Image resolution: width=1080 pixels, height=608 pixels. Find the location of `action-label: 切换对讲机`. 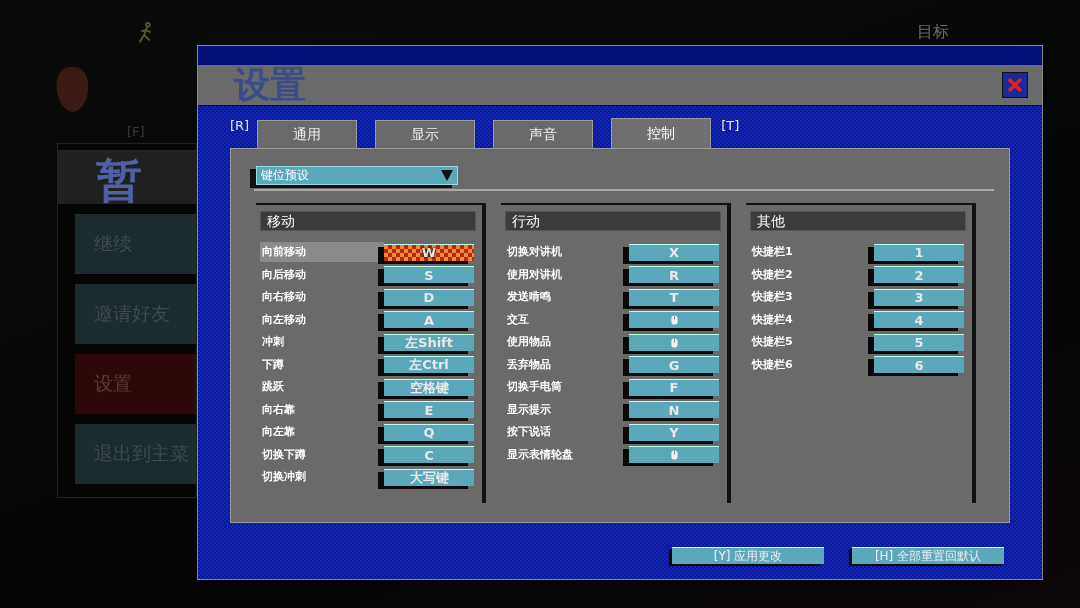

action-label: 切换对讲机 is located at coordinates (534, 252).